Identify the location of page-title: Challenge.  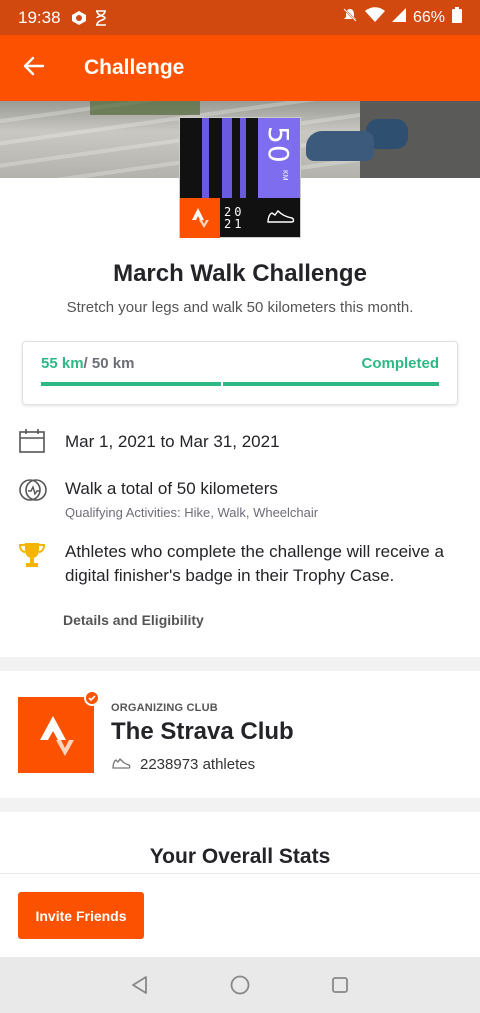
(134, 67).